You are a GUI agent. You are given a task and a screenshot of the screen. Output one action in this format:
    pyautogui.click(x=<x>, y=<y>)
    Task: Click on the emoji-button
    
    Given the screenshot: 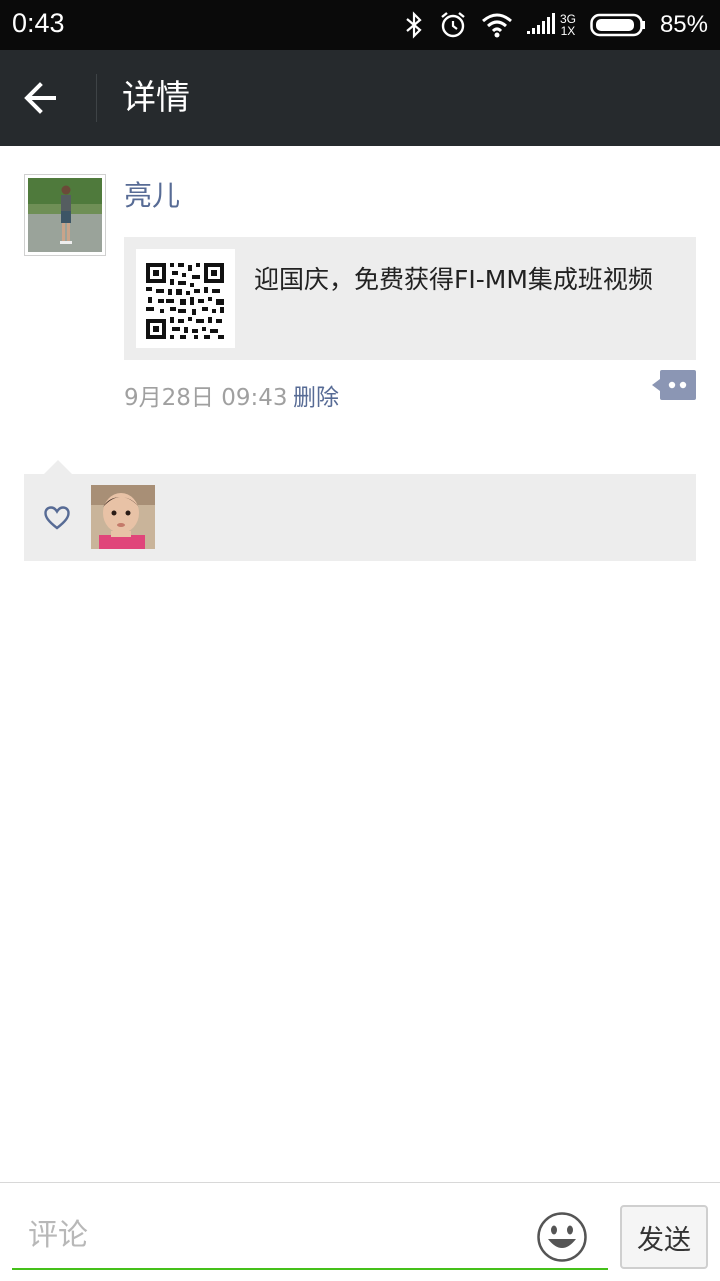 What is the action you would take?
    pyautogui.click(x=562, y=1237)
    